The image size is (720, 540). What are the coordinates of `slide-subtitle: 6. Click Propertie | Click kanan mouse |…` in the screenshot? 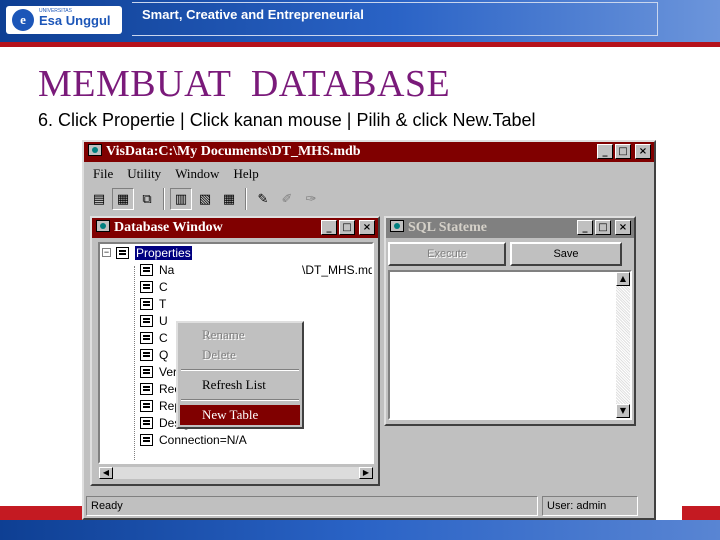 It's located at (287, 120).